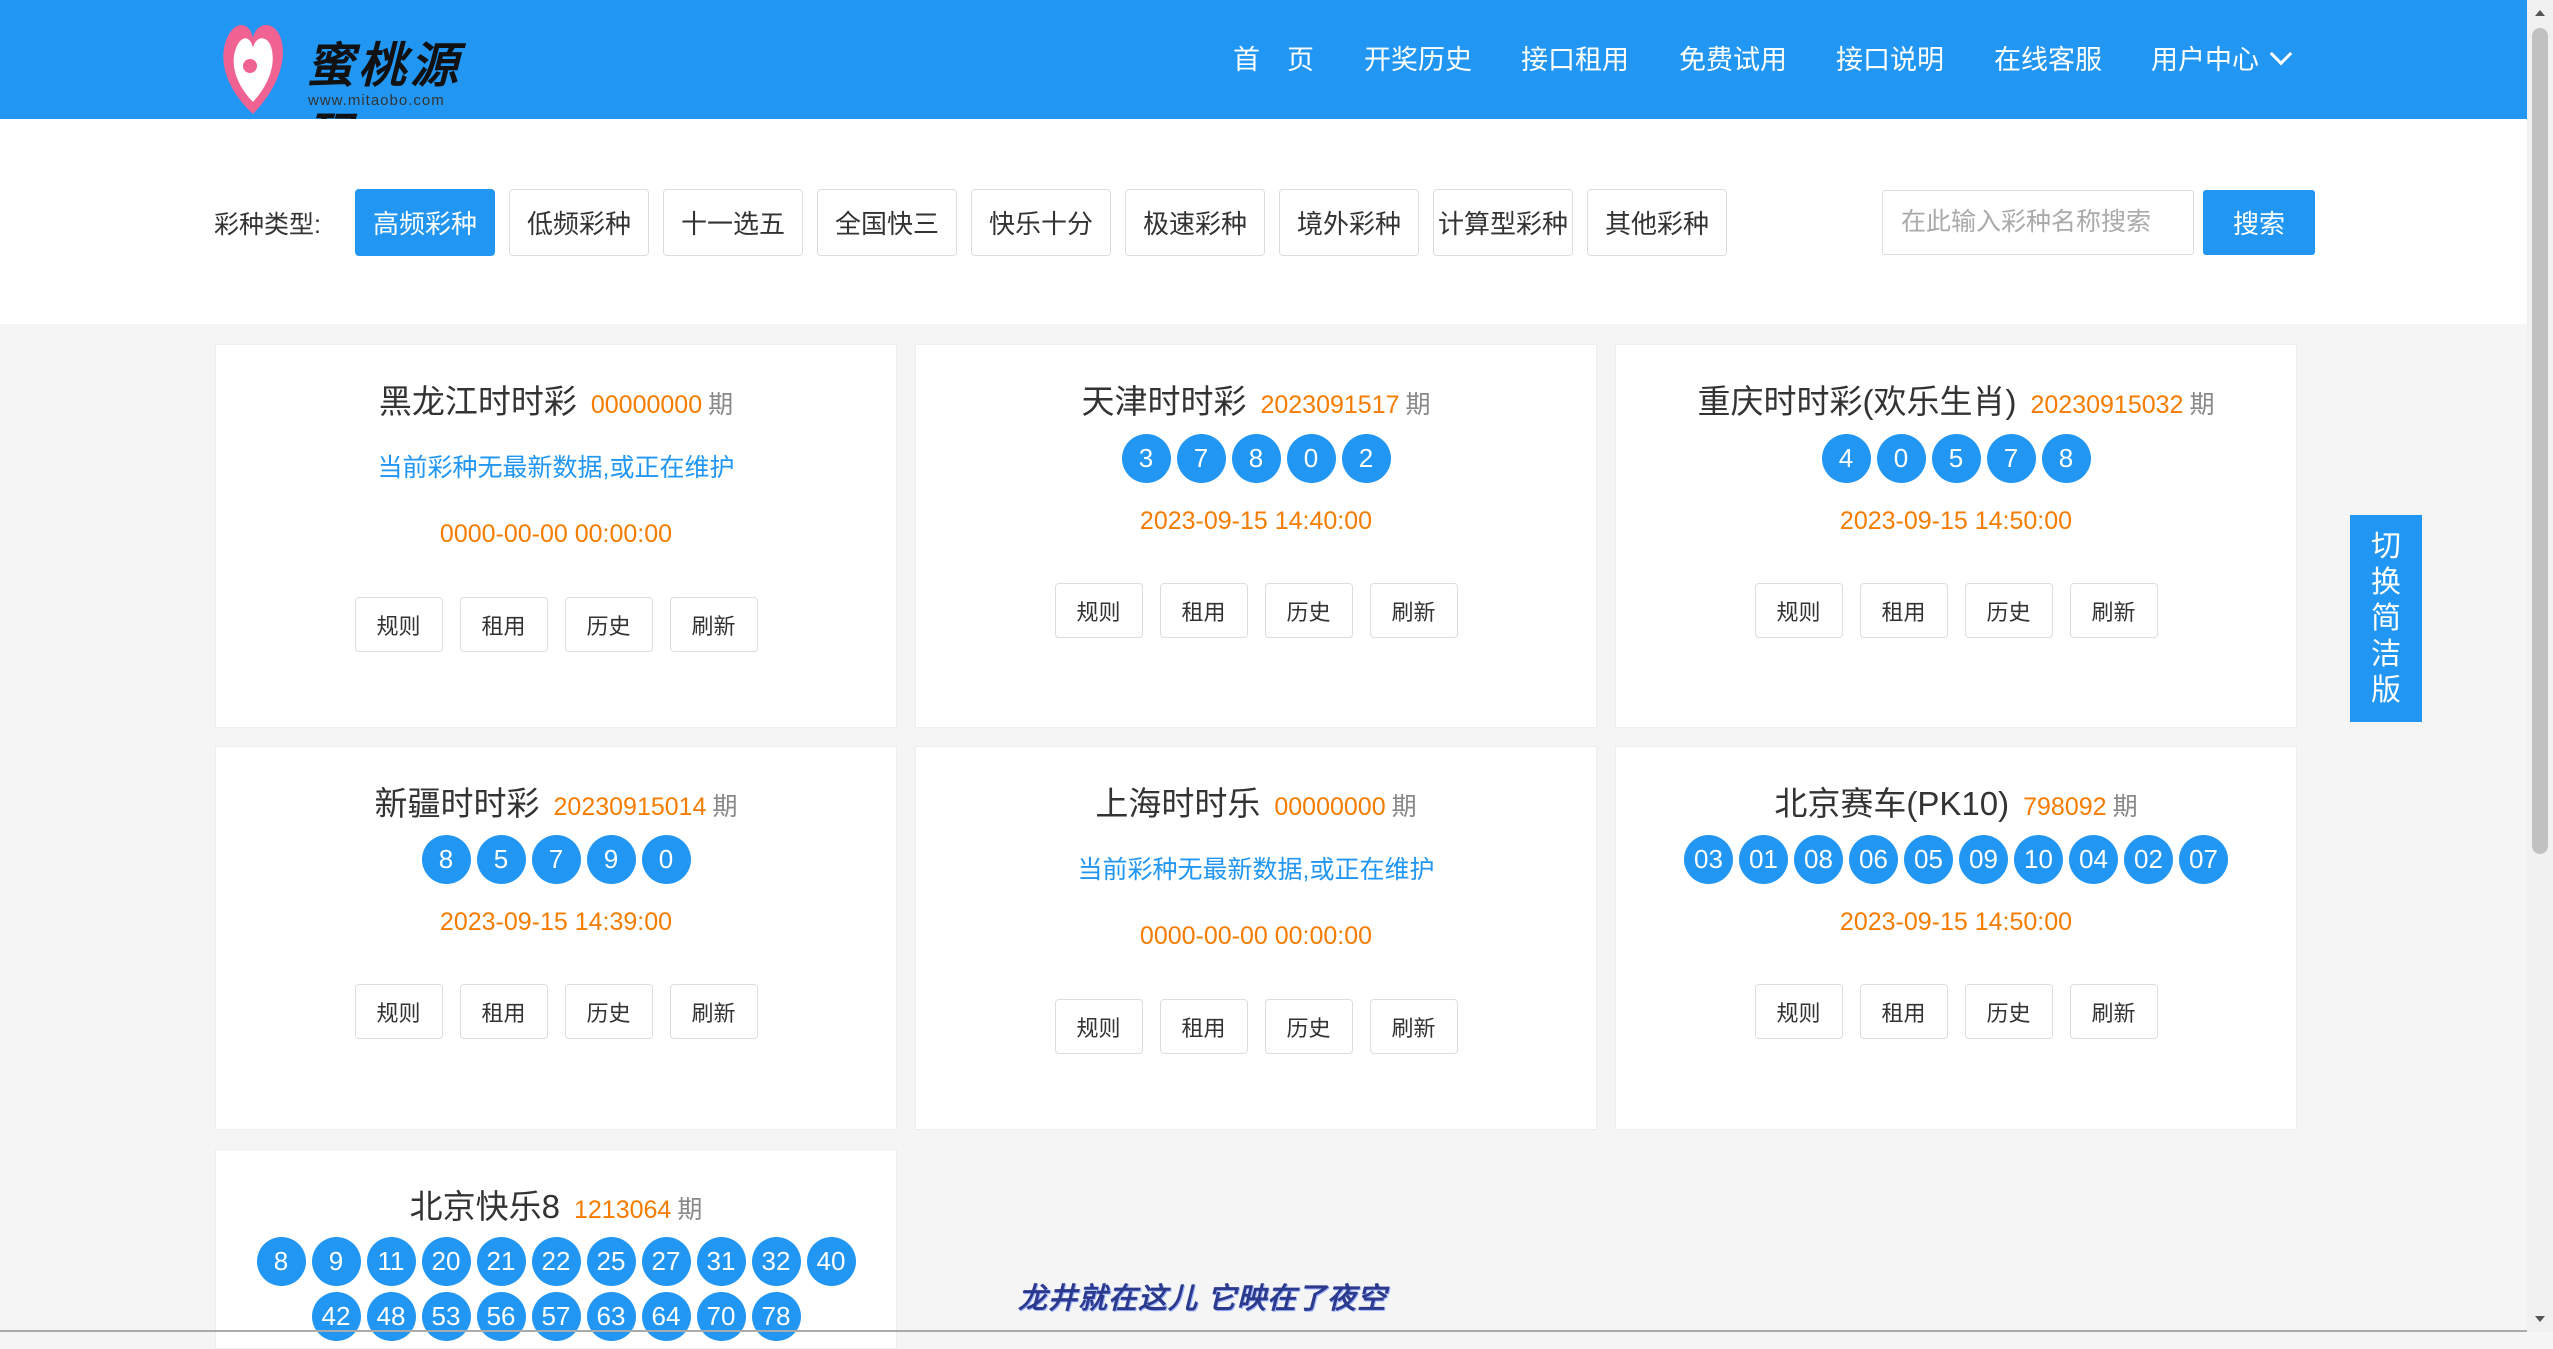  Describe the element at coordinates (336, 1316) in the screenshot. I see `number-ball: 42` at that location.